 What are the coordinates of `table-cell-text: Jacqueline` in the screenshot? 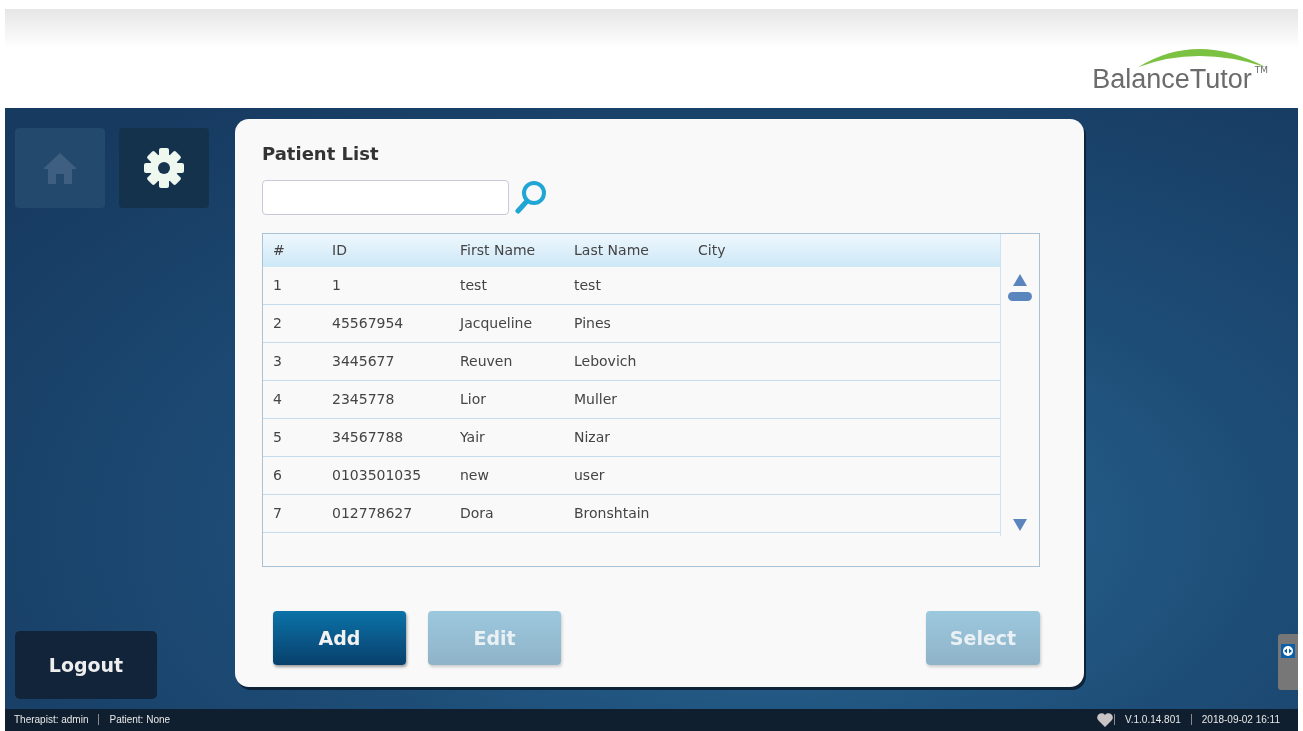 It's located at (497, 323).